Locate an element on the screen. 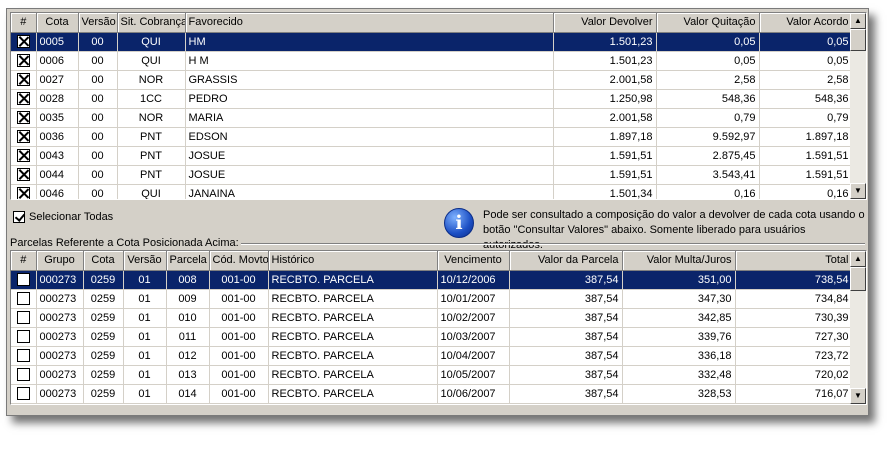 This screenshot has height=461, width=888. cell-cod: 001-00 is located at coordinates (239, 280).